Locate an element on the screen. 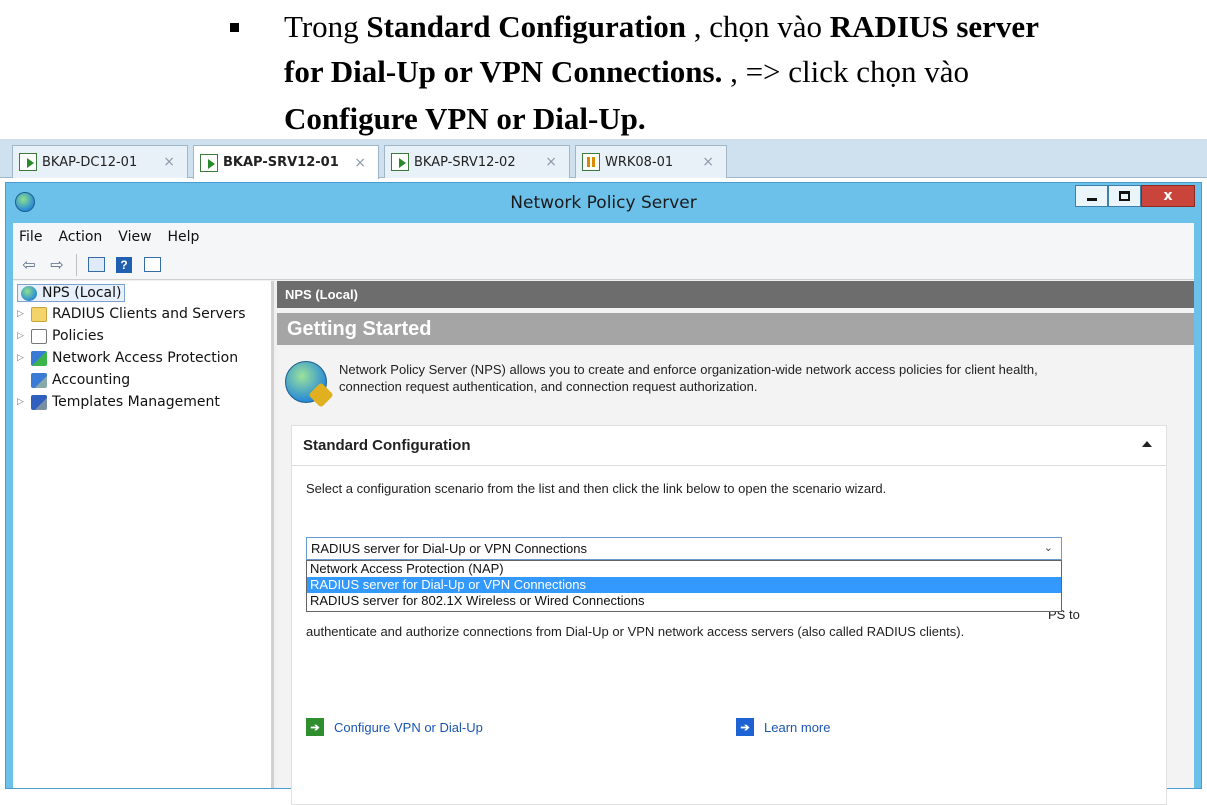 Image resolution: width=1207 pixels, height=805 pixels. console-tree-box is located at coordinates (96, 264).